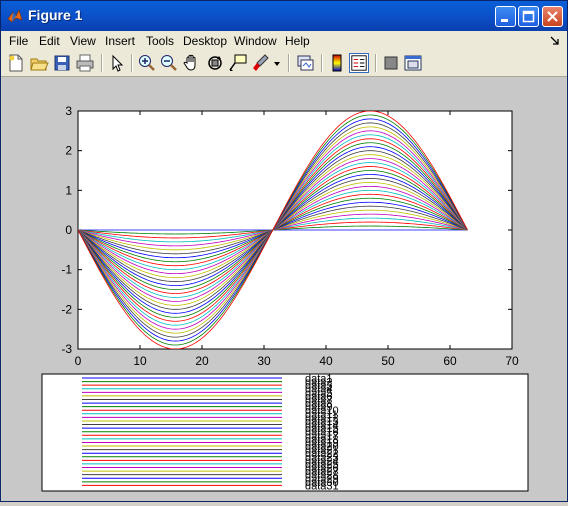  What do you see at coordinates (555, 41) in the screenshot?
I see `dock-arrow-icon` at bounding box center [555, 41].